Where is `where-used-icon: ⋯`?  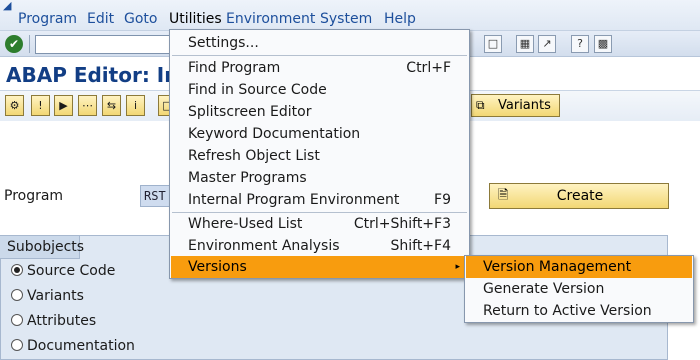
where-used-icon: ⋯ is located at coordinates (87, 105).